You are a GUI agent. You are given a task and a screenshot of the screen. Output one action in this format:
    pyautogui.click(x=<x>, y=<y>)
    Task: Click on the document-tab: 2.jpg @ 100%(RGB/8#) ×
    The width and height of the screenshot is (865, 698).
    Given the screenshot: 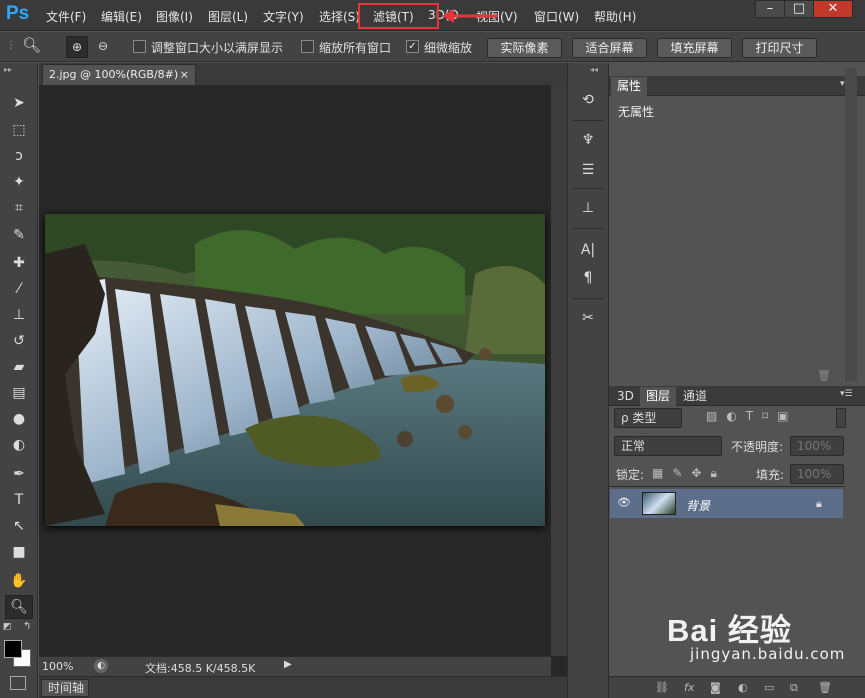 What is the action you would take?
    pyautogui.click(x=119, y=74)
    